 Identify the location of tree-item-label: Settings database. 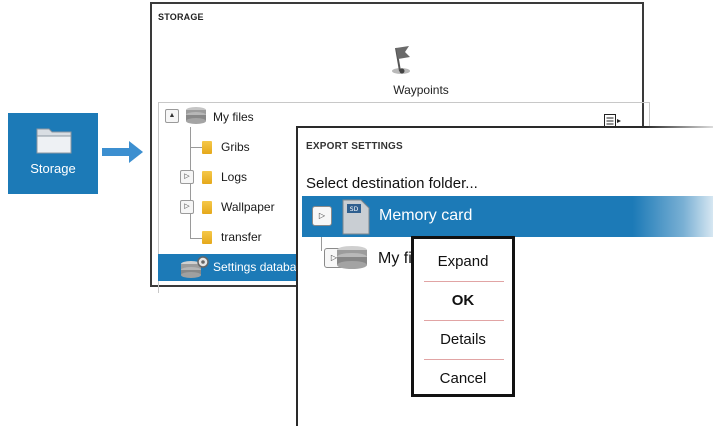
(261, 267).